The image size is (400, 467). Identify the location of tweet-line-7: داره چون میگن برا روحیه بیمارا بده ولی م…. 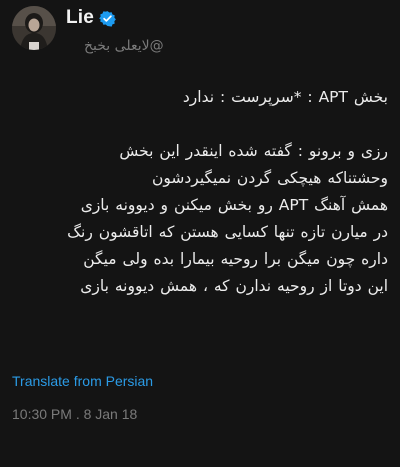
(235, 259).